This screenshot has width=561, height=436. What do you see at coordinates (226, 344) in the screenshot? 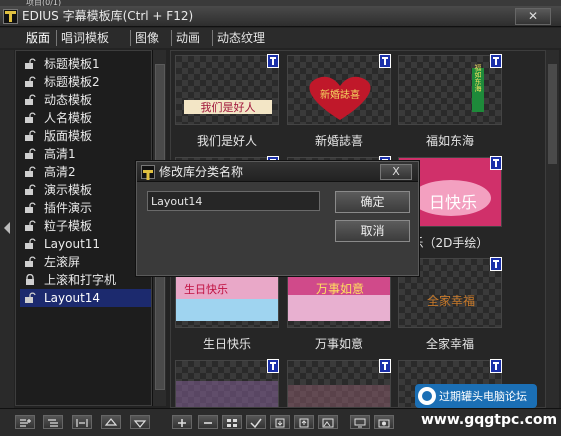
I see `template-caption: 生日快乐` at bounding box center [226, 344].